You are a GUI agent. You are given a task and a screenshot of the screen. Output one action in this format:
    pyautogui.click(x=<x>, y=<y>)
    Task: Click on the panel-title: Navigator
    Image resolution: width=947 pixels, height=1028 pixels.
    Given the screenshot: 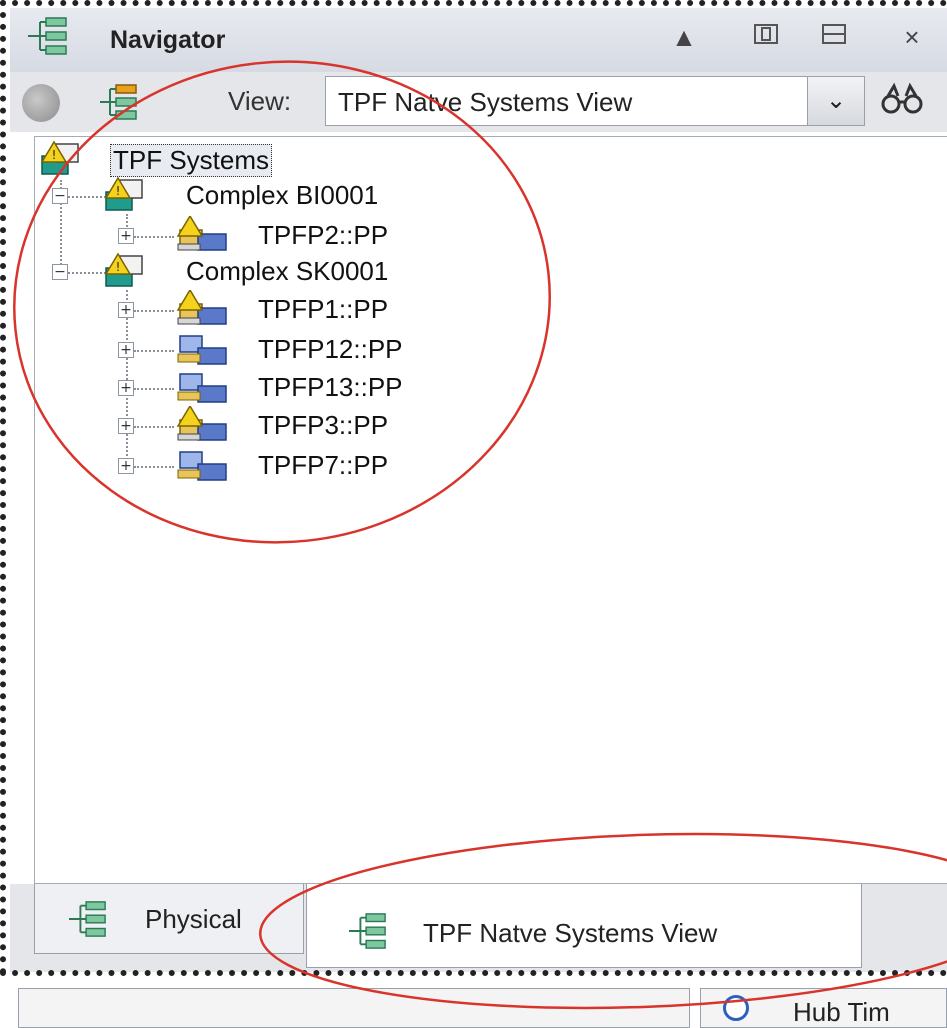 What is the action you would take?
    pyautogui.click(x=168, y=40)
    